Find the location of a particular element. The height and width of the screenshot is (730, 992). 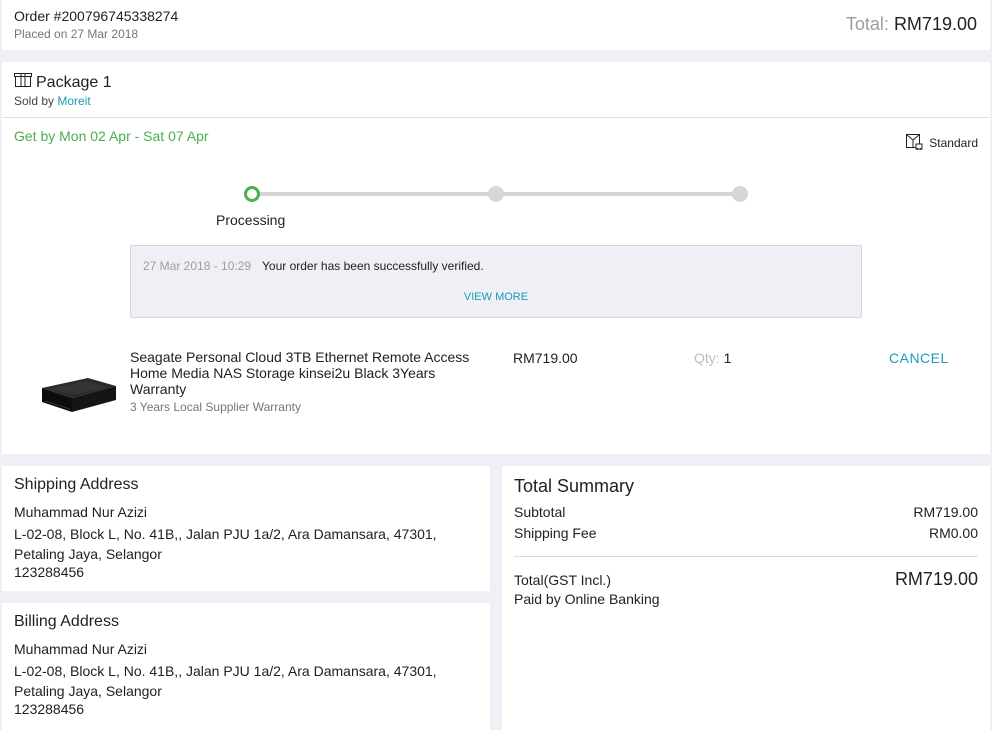

shipping-method: Standard is located at coordinates (941, 142).